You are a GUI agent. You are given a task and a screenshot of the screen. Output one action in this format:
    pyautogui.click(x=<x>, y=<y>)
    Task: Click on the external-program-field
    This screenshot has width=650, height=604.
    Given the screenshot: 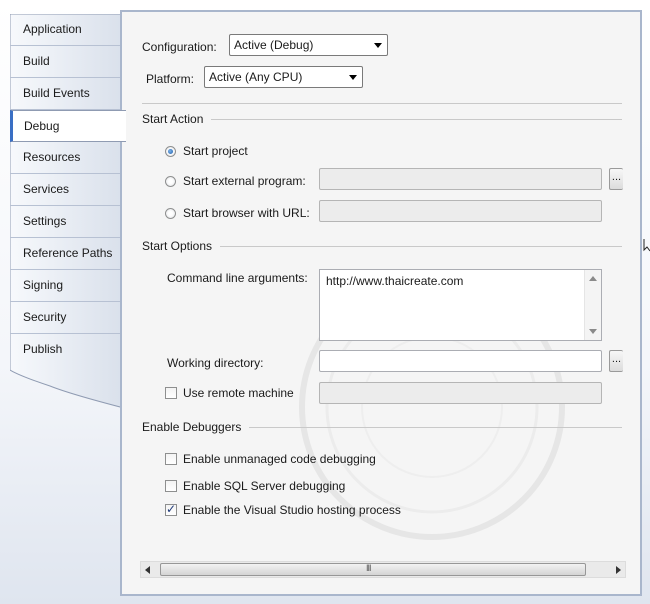 What is the action you would take?
    pyautogui.click(x=460, y=179)
    